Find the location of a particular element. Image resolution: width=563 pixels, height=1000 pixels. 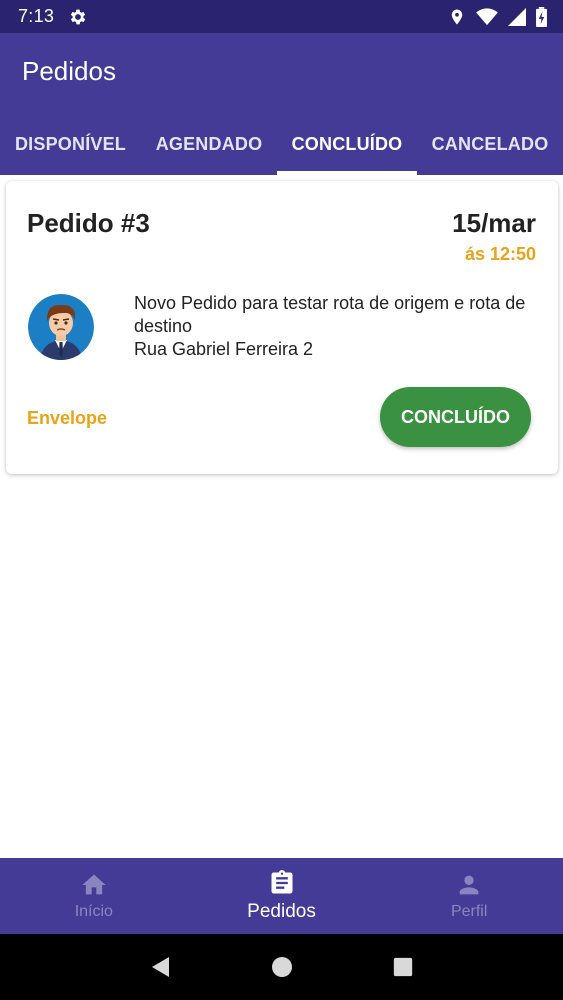

nav-label-pedidos: Pedidos is located at coordinates (281, 911).